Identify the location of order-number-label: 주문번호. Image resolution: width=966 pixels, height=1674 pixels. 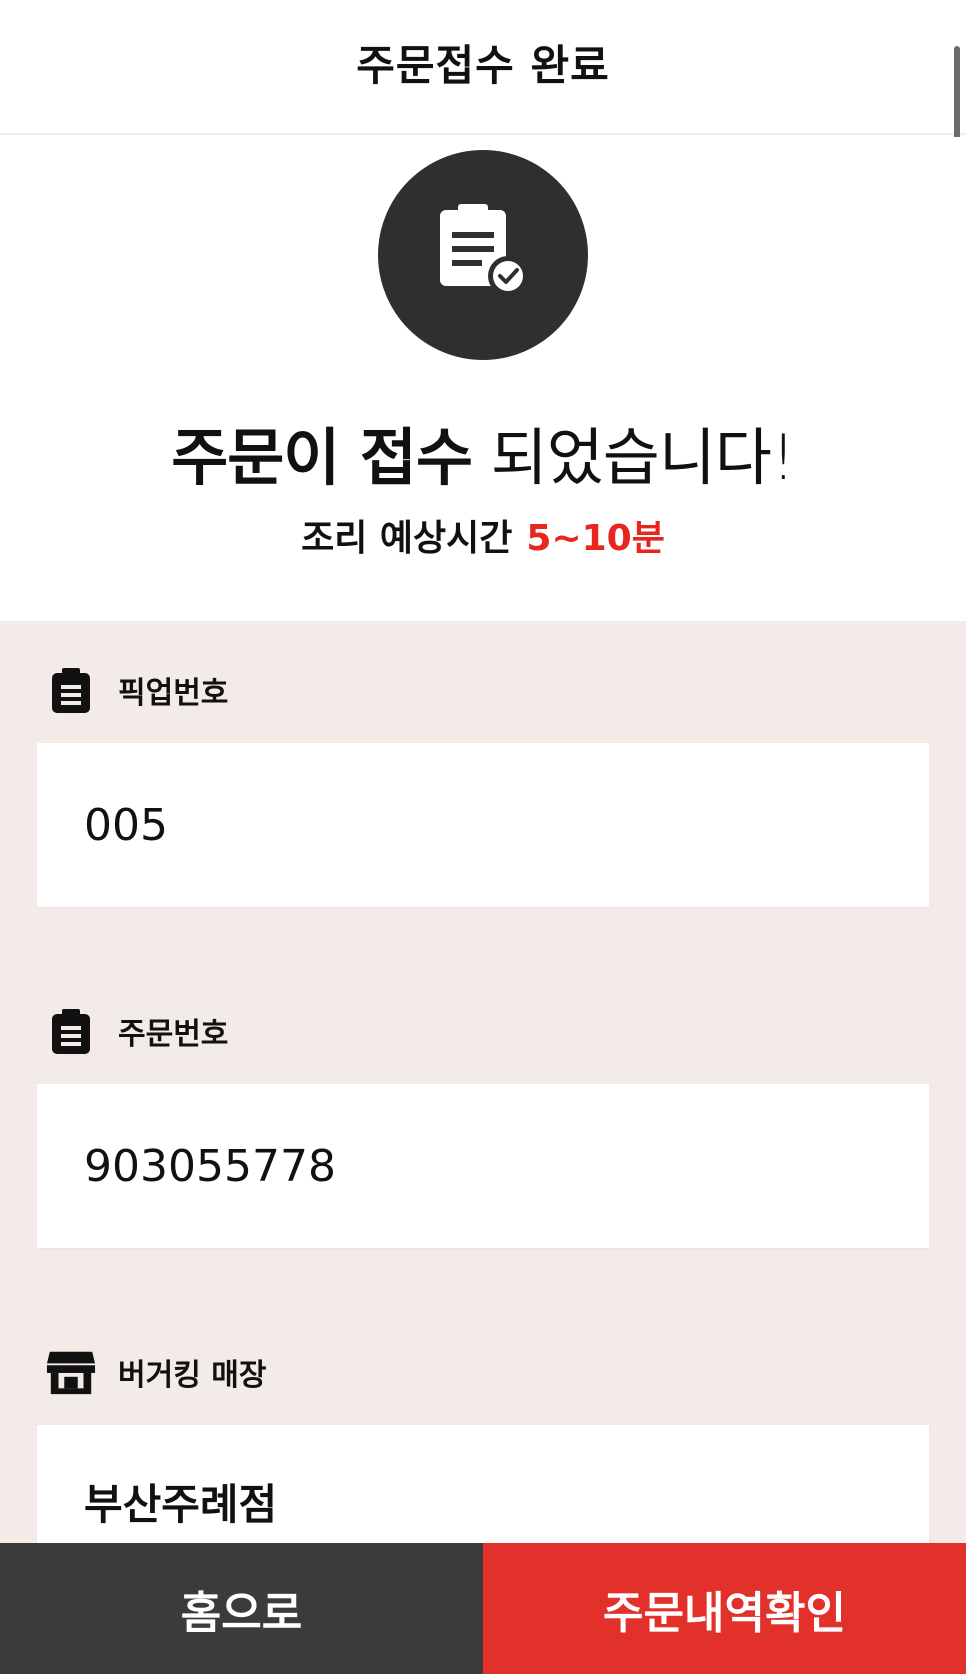
(137, 1031).